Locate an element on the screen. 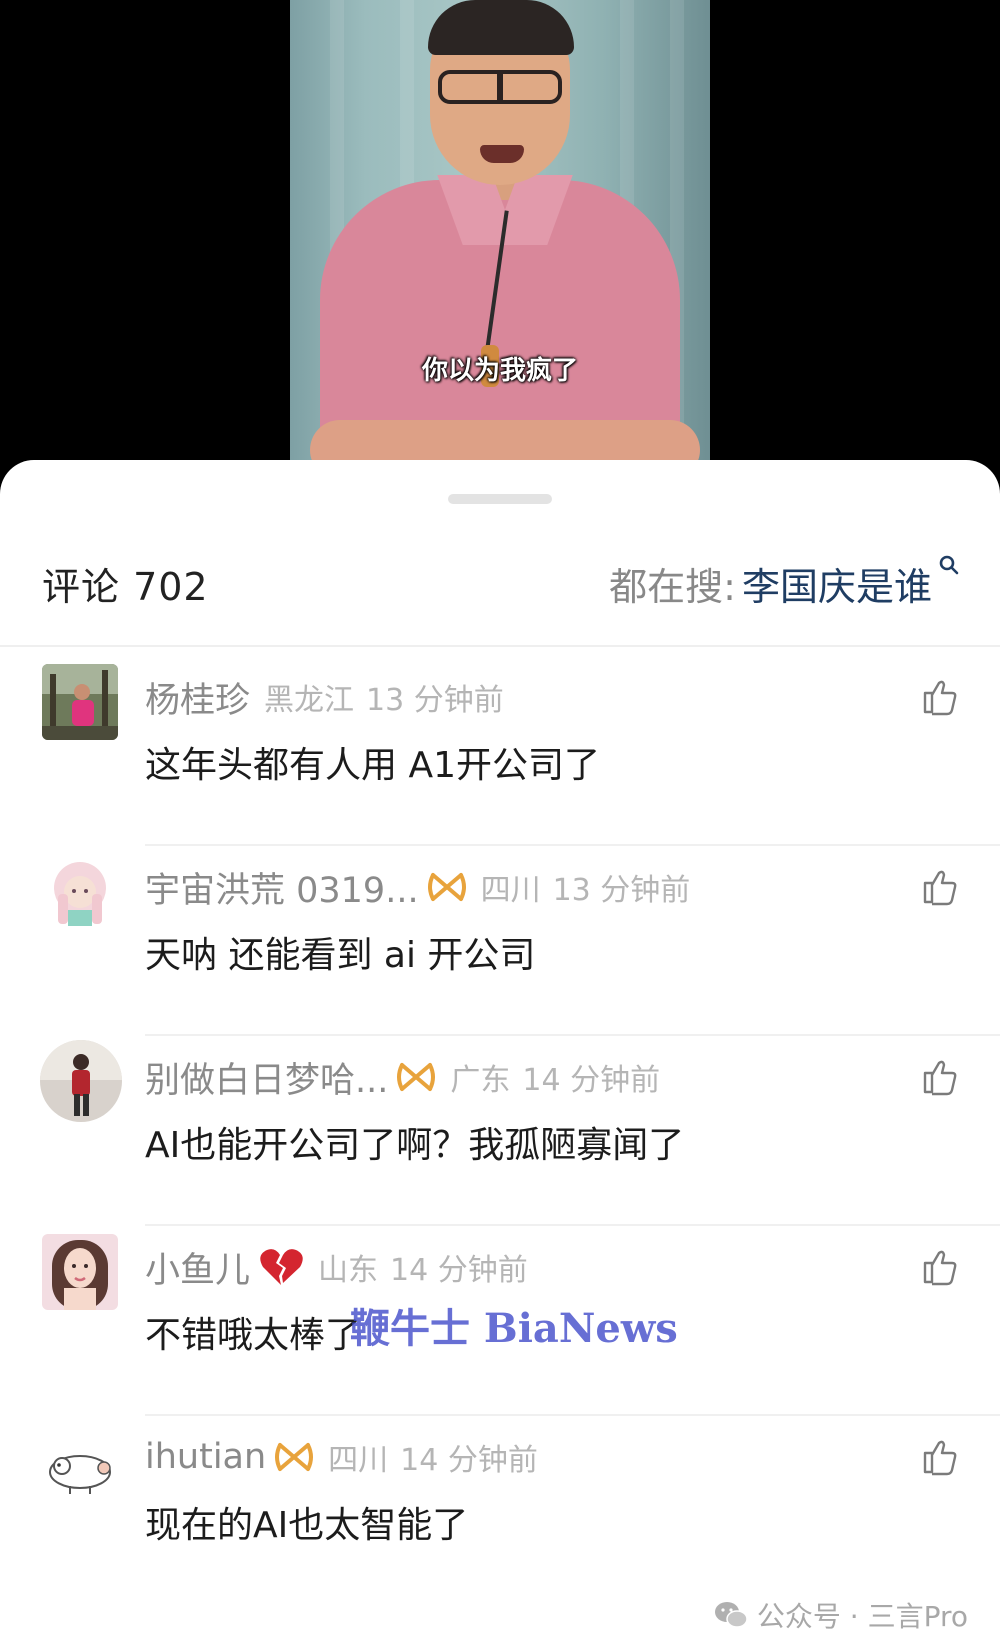  comment-item: 宇宙洪荒 0319... 四川 13 分钟前 天呐 还能看到 ai 开公司 is located at coordinates (500, 959).